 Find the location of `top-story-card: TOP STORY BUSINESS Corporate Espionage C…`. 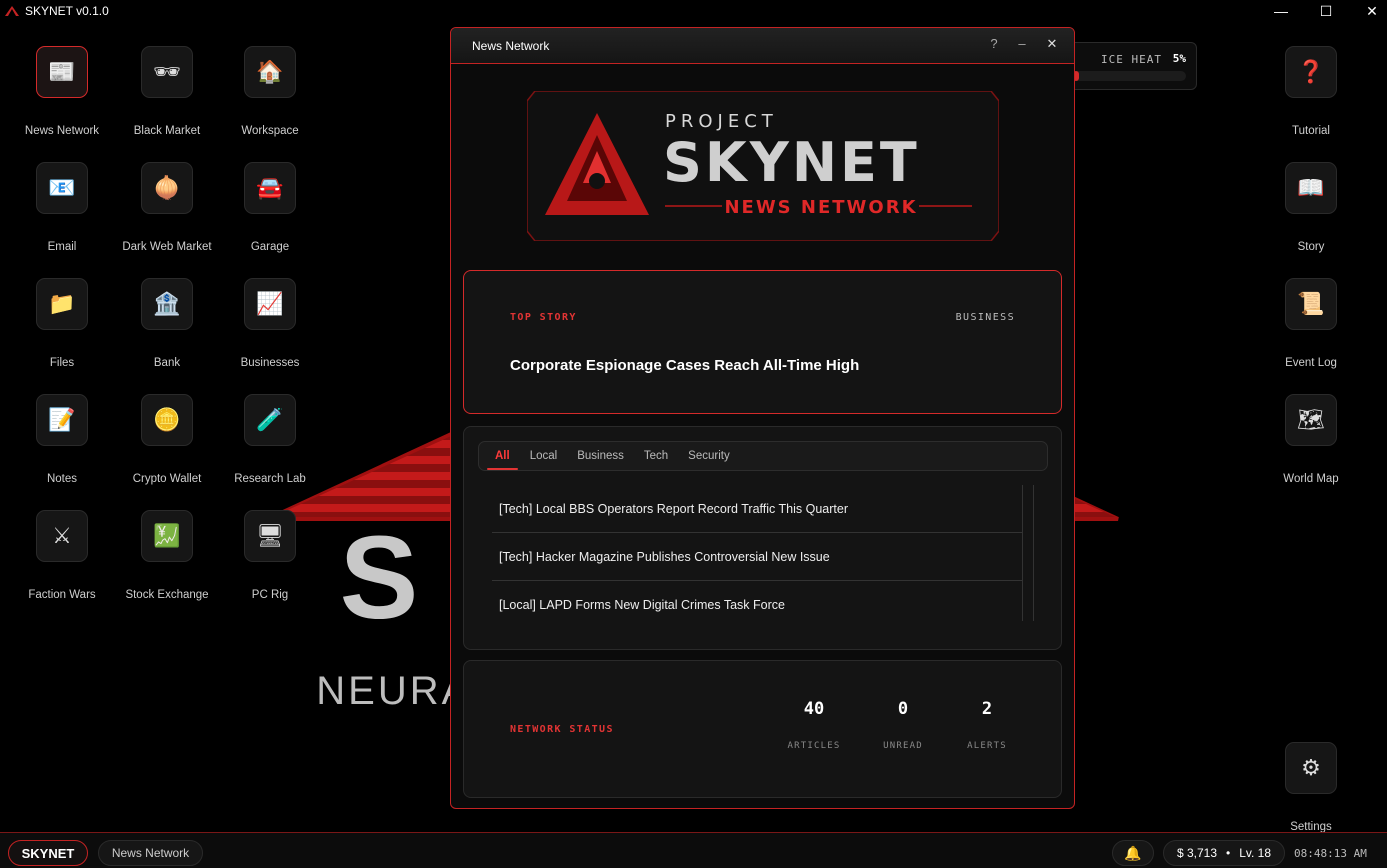

top-story-card: TOP STORY BUSINESS Corporate Espionage C… is located at coordinates (762, 342).